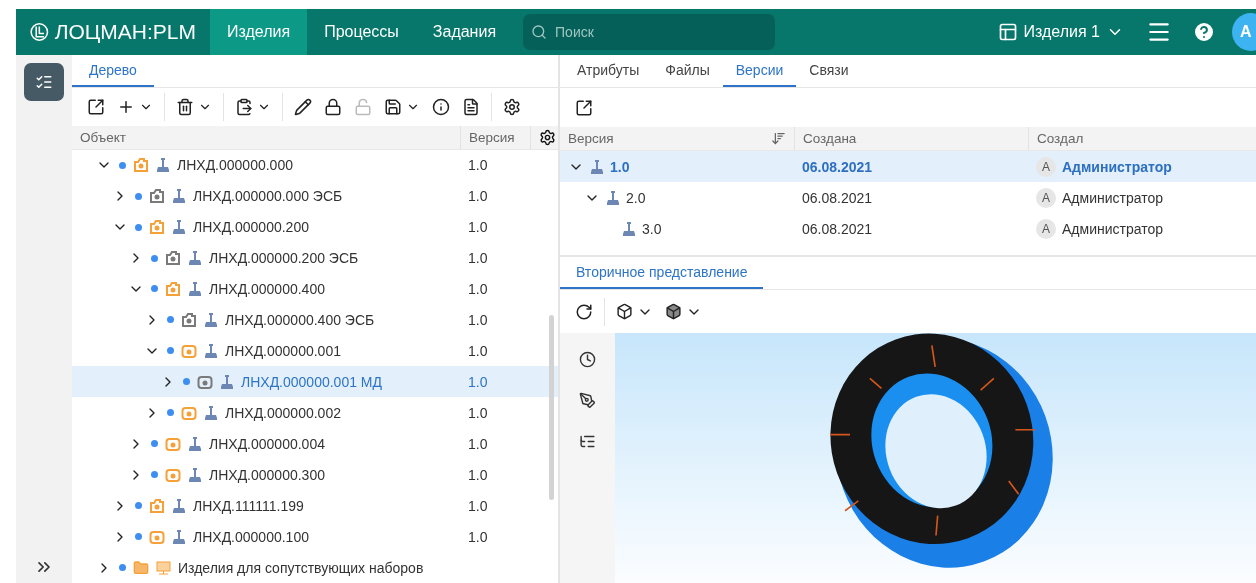 Image resolution: width=1256 pixels, height=583 pixels. I want to click on search-icon, so click(539, 32).